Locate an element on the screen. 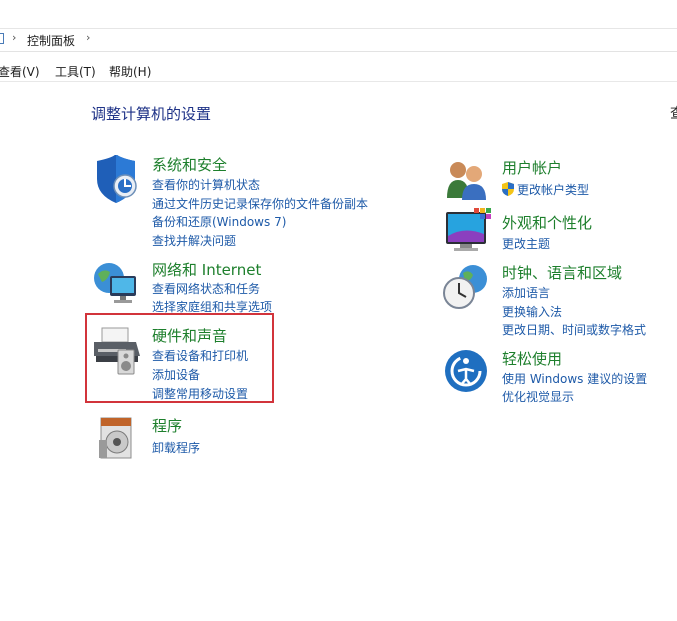 This screenshot has height=621, width=677. address-top-divider is located at coordinates (338, 28).